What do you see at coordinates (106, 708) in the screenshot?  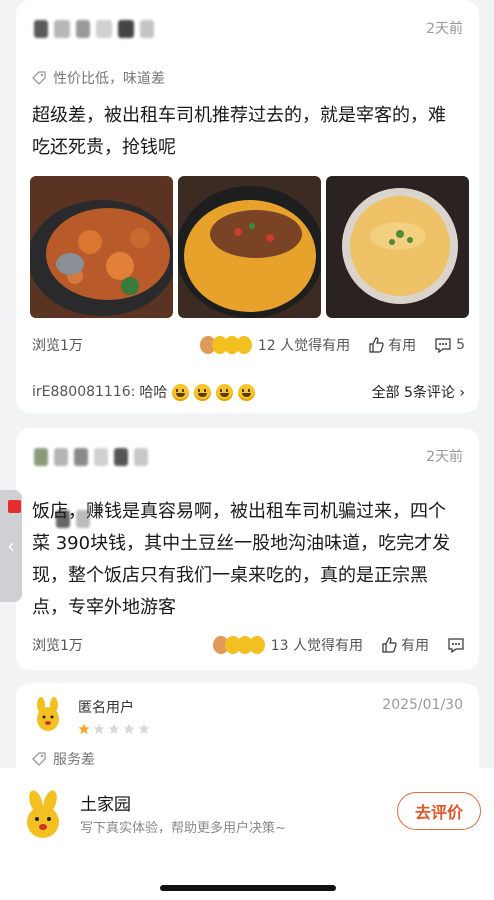 I see `reviewer-name: 匿名用户` at bounding box center [106, 708].